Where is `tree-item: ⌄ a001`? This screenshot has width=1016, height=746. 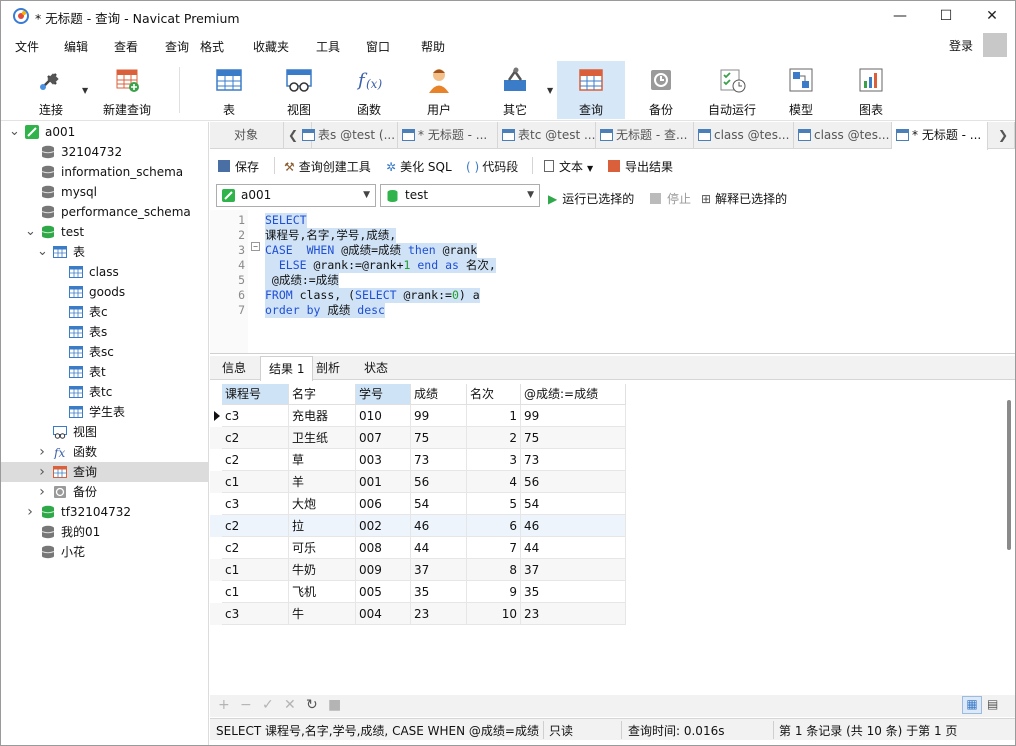 tree-item: ⌄ a001 is located at coordinates (104, 132).